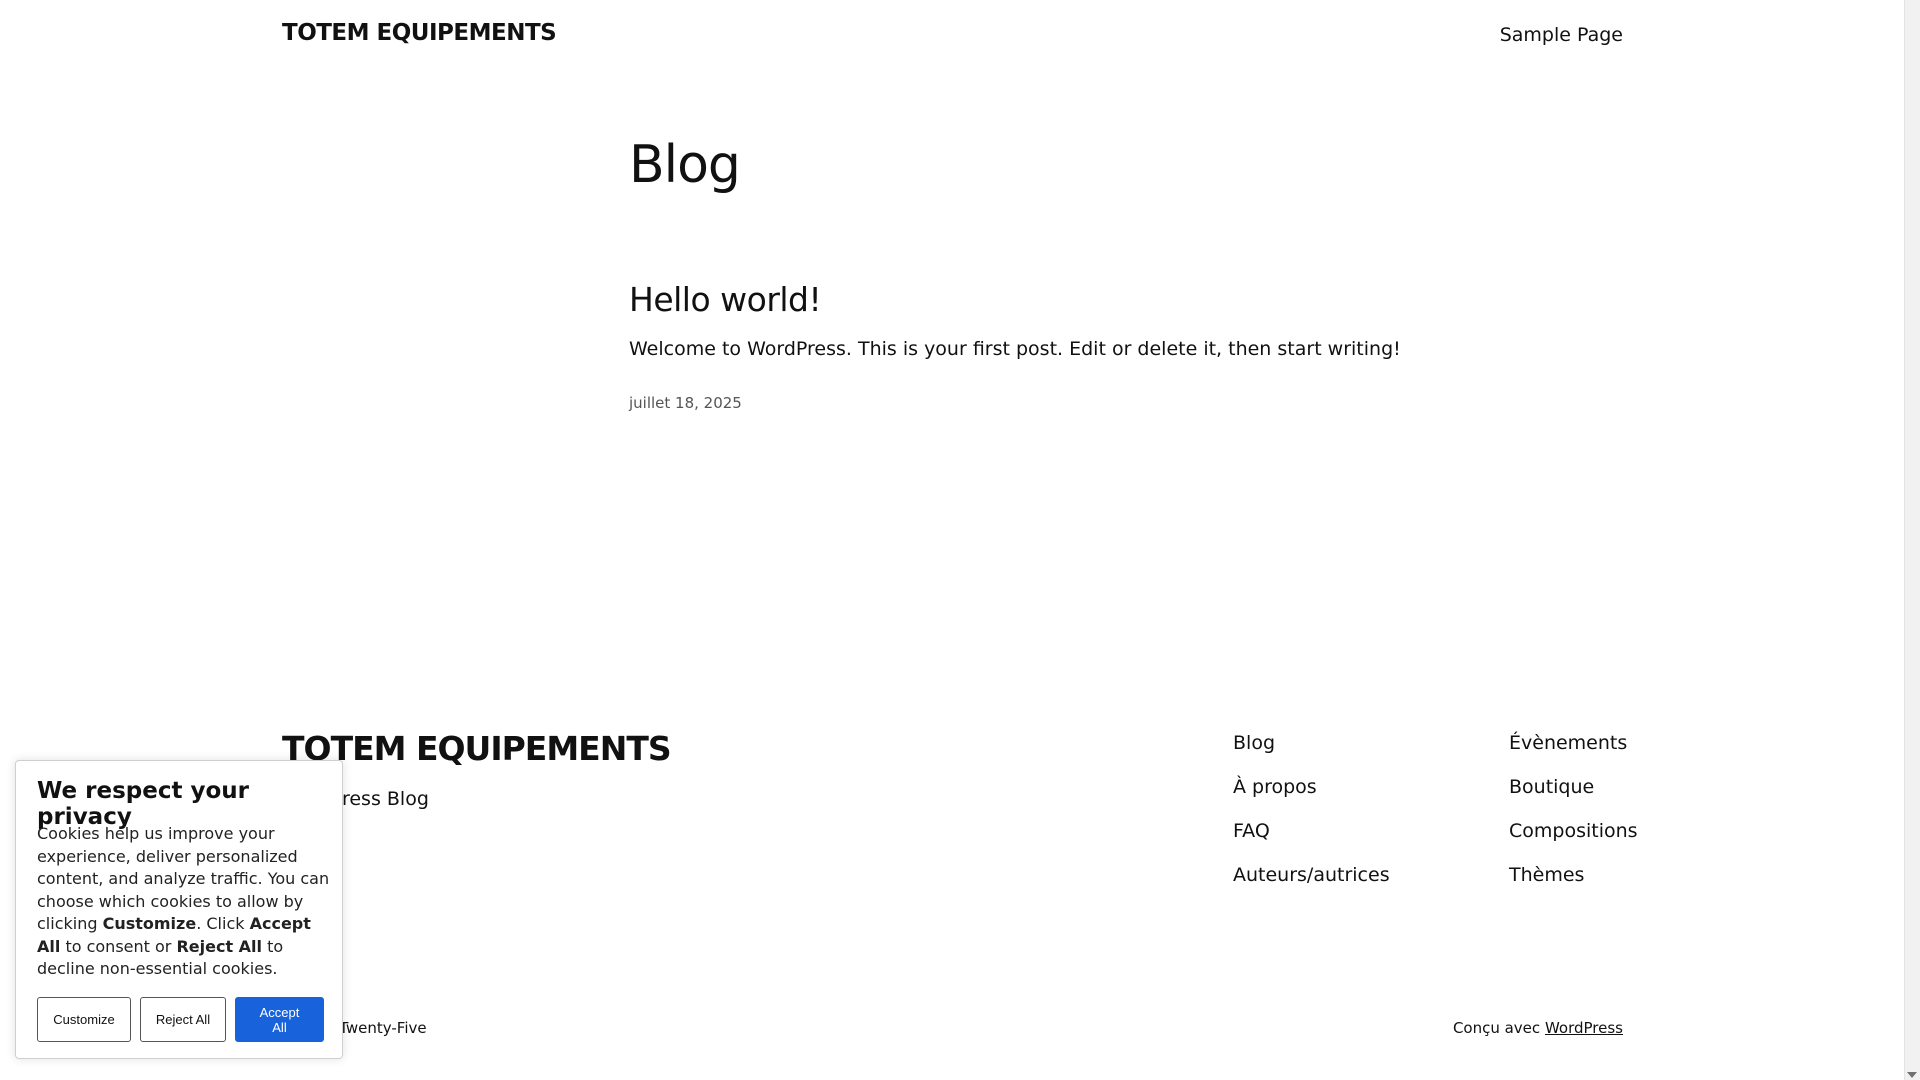 This screenshot has height=1080, width=1920. What do you see at coordinates (725, 299) in the screenshot?
I see `post-title-link: Hello world!` at bounding box center [725, 299].